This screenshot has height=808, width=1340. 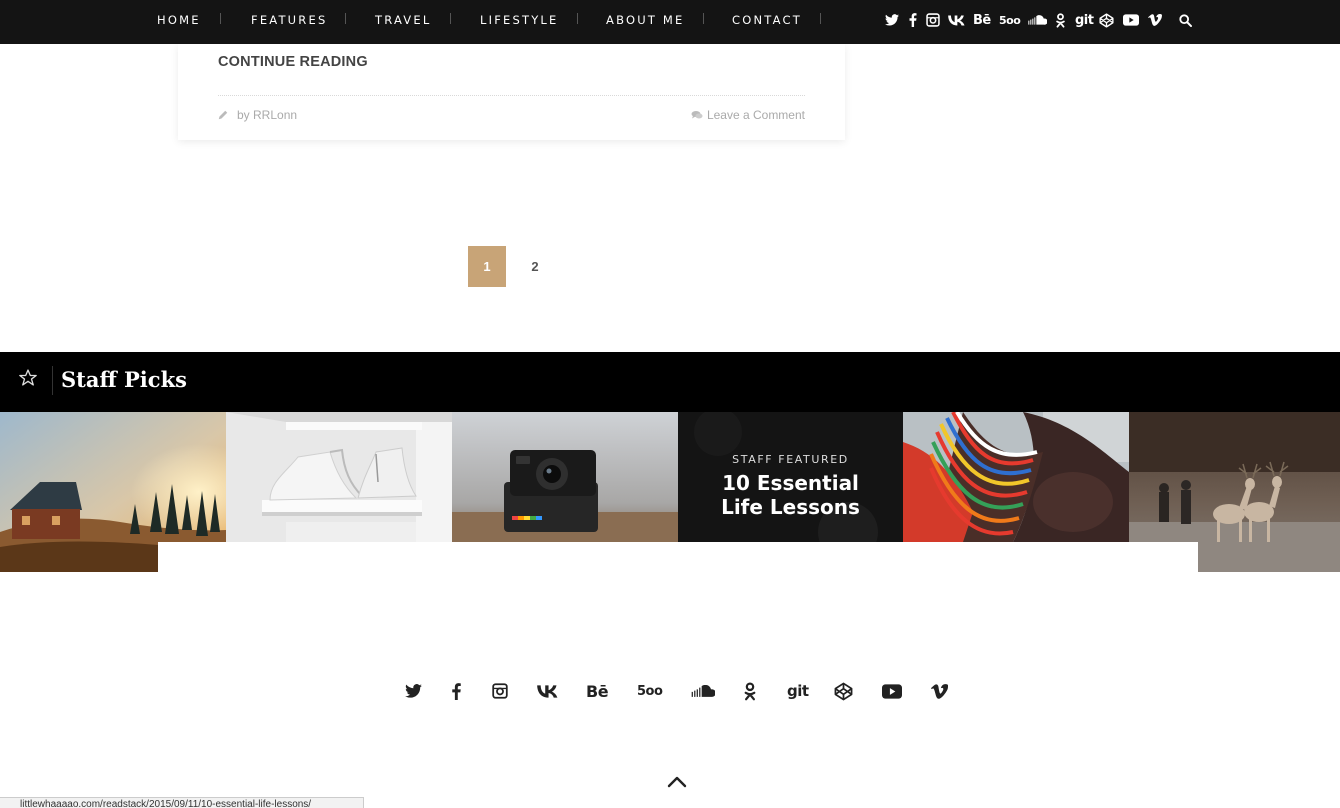 I want to click on featured-kicker: STAFF FEATURED, so click(x=790, y=459).